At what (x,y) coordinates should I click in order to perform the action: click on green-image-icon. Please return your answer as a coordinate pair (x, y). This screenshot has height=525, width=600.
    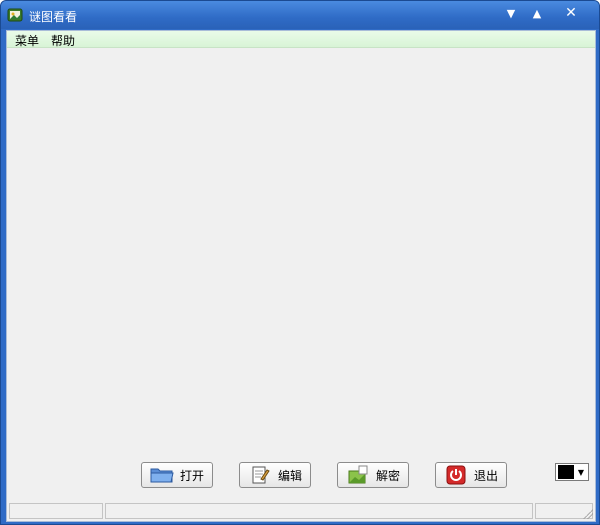
    Looking at the image, I should click on (358, 475).